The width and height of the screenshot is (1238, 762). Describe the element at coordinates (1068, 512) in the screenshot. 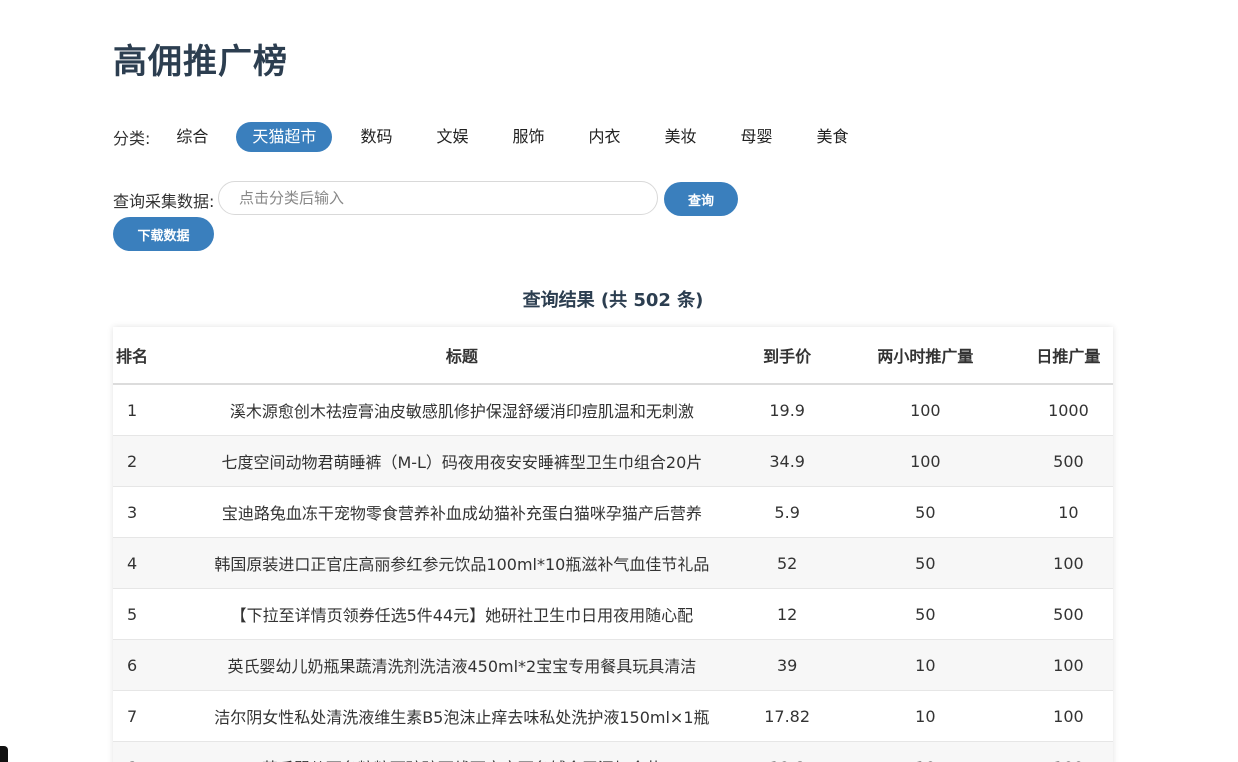

I see `cell-daily: 10` at that location.